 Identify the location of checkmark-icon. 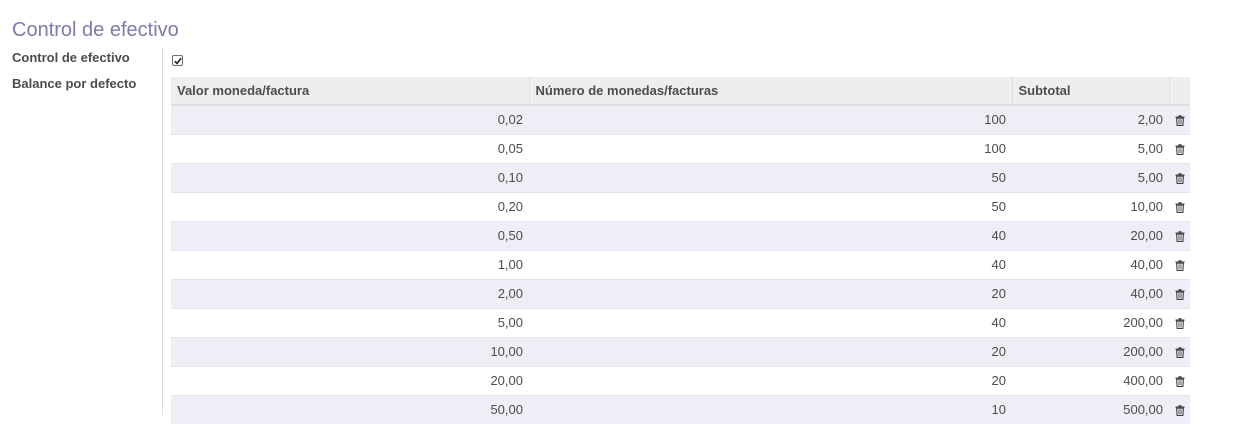
(178, 61).